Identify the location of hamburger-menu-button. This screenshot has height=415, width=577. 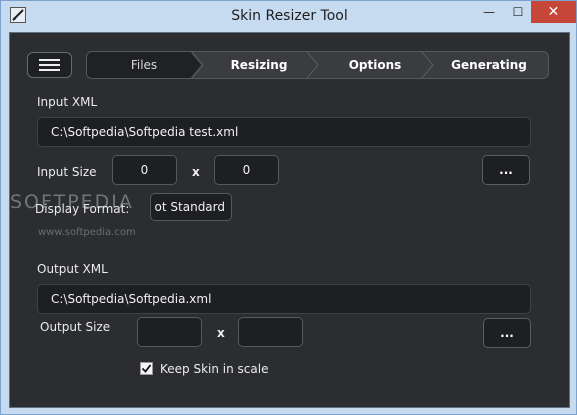
(49, 65).